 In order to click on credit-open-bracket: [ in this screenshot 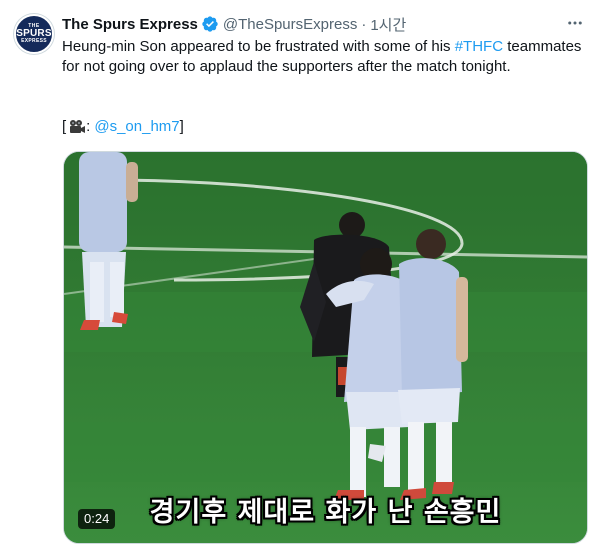, I will do `click(64, 126)`.